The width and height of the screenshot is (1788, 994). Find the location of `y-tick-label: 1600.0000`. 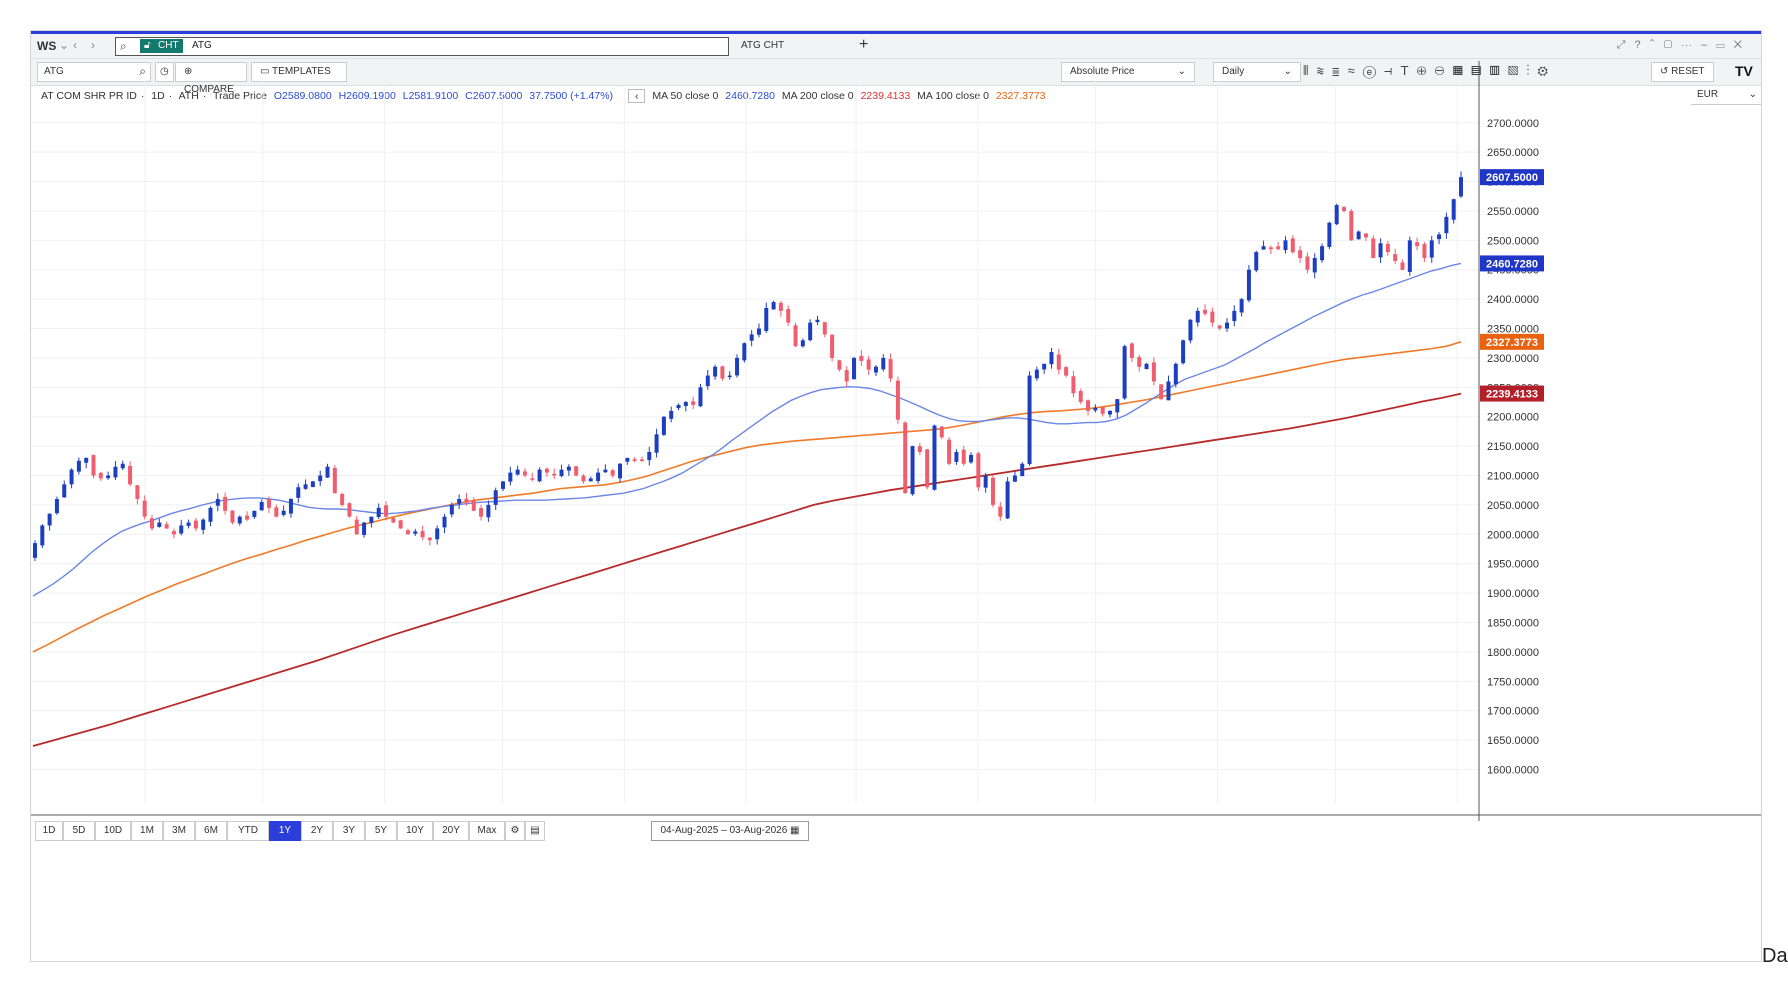

y-tick-label: 1600.0000 is located at coordinates (1513, 770).